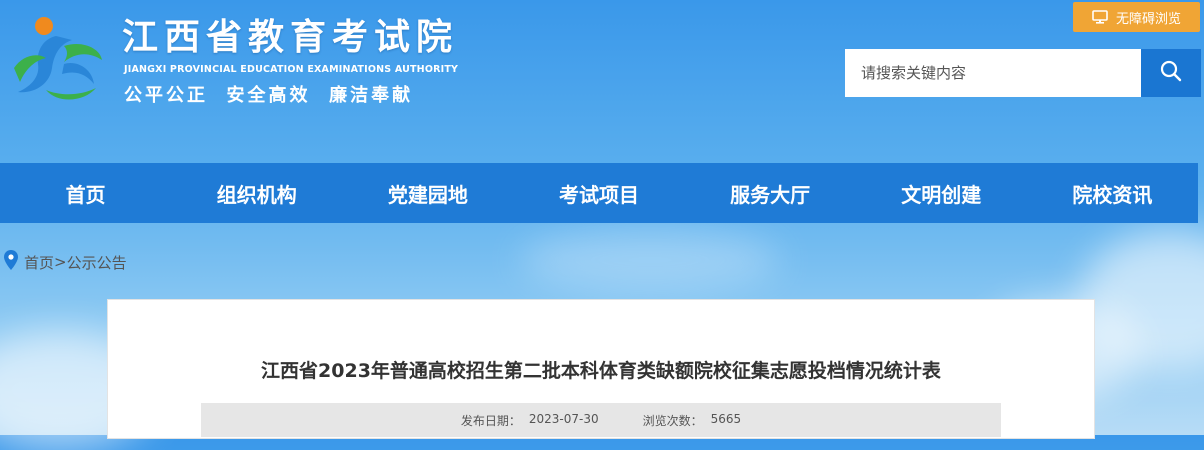 The height and width of the screenshot is (450, 1204). I want to click on nav-item-service-hall: 服务大厅, so click(770, 193).